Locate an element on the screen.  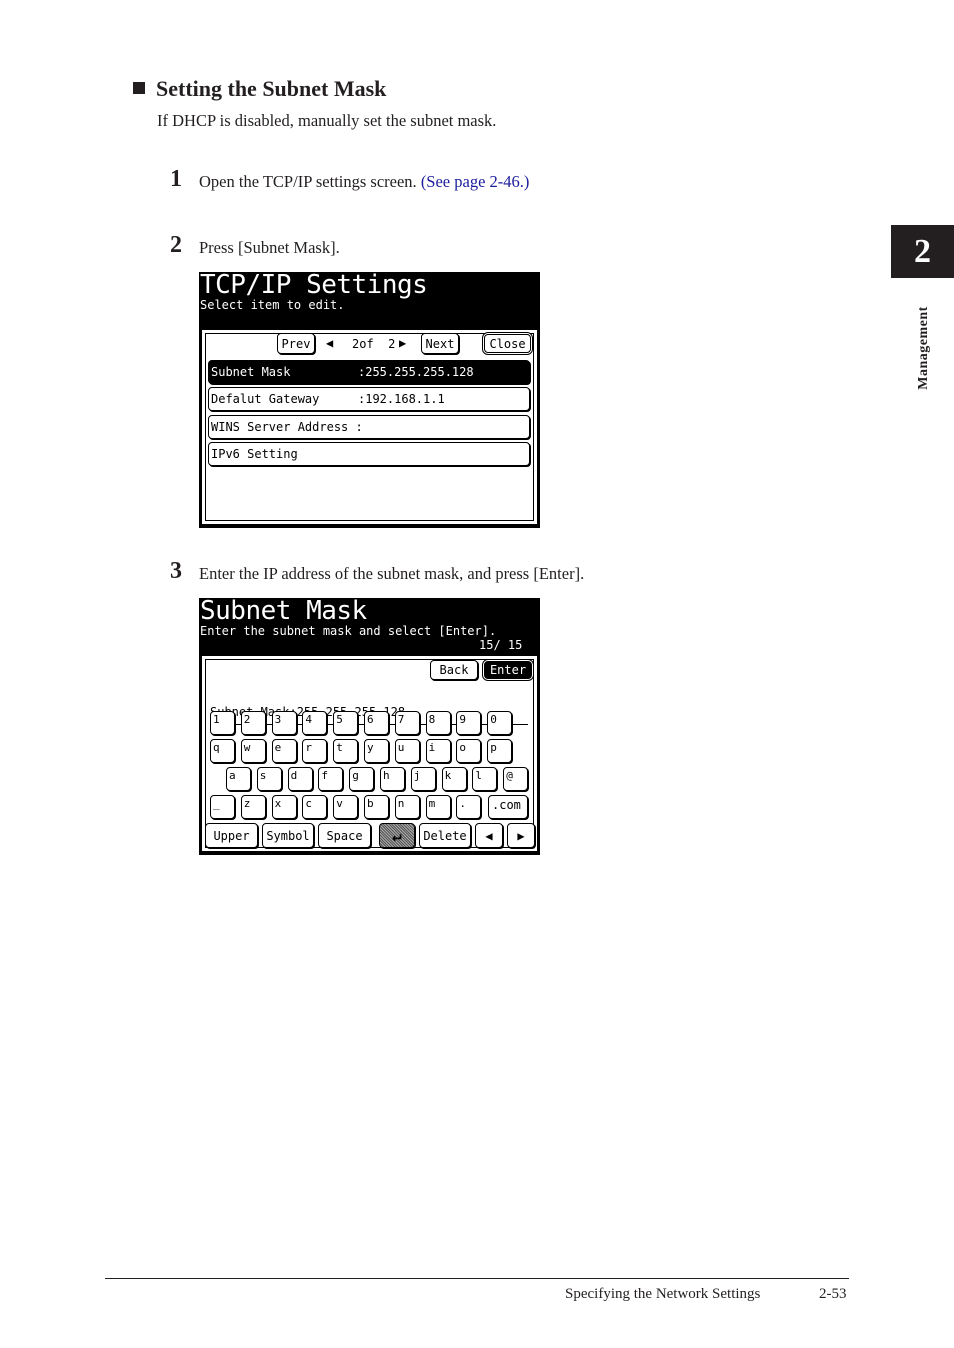
back-button: Back is located at coordinates (454, 670).